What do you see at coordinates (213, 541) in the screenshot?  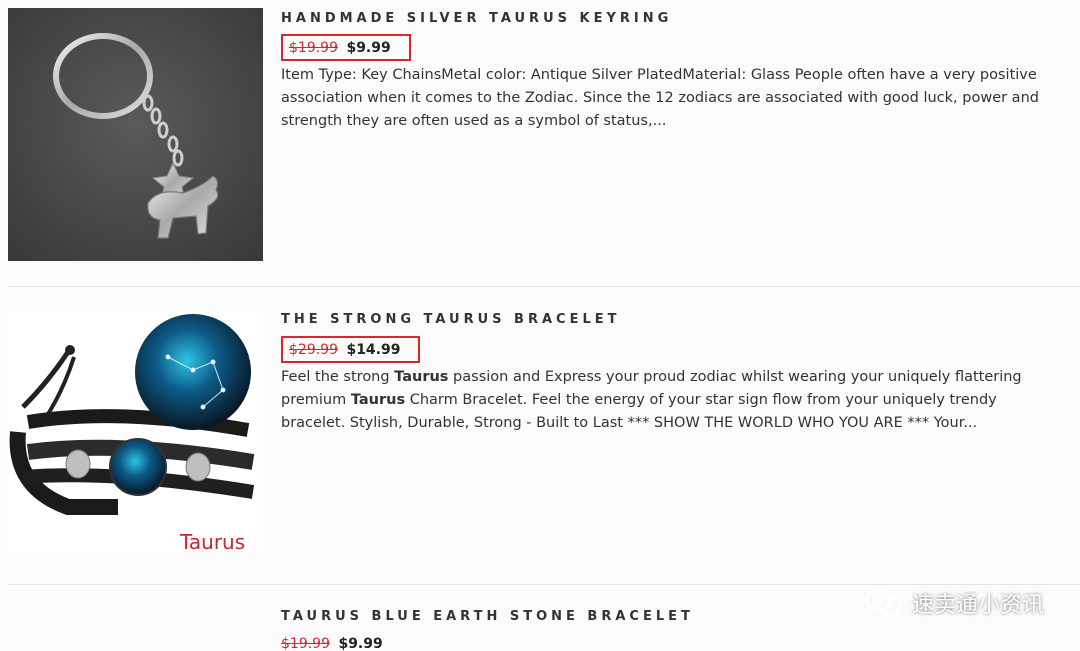 I see `image-caption: Taurus` at bounding box center [213, 541].